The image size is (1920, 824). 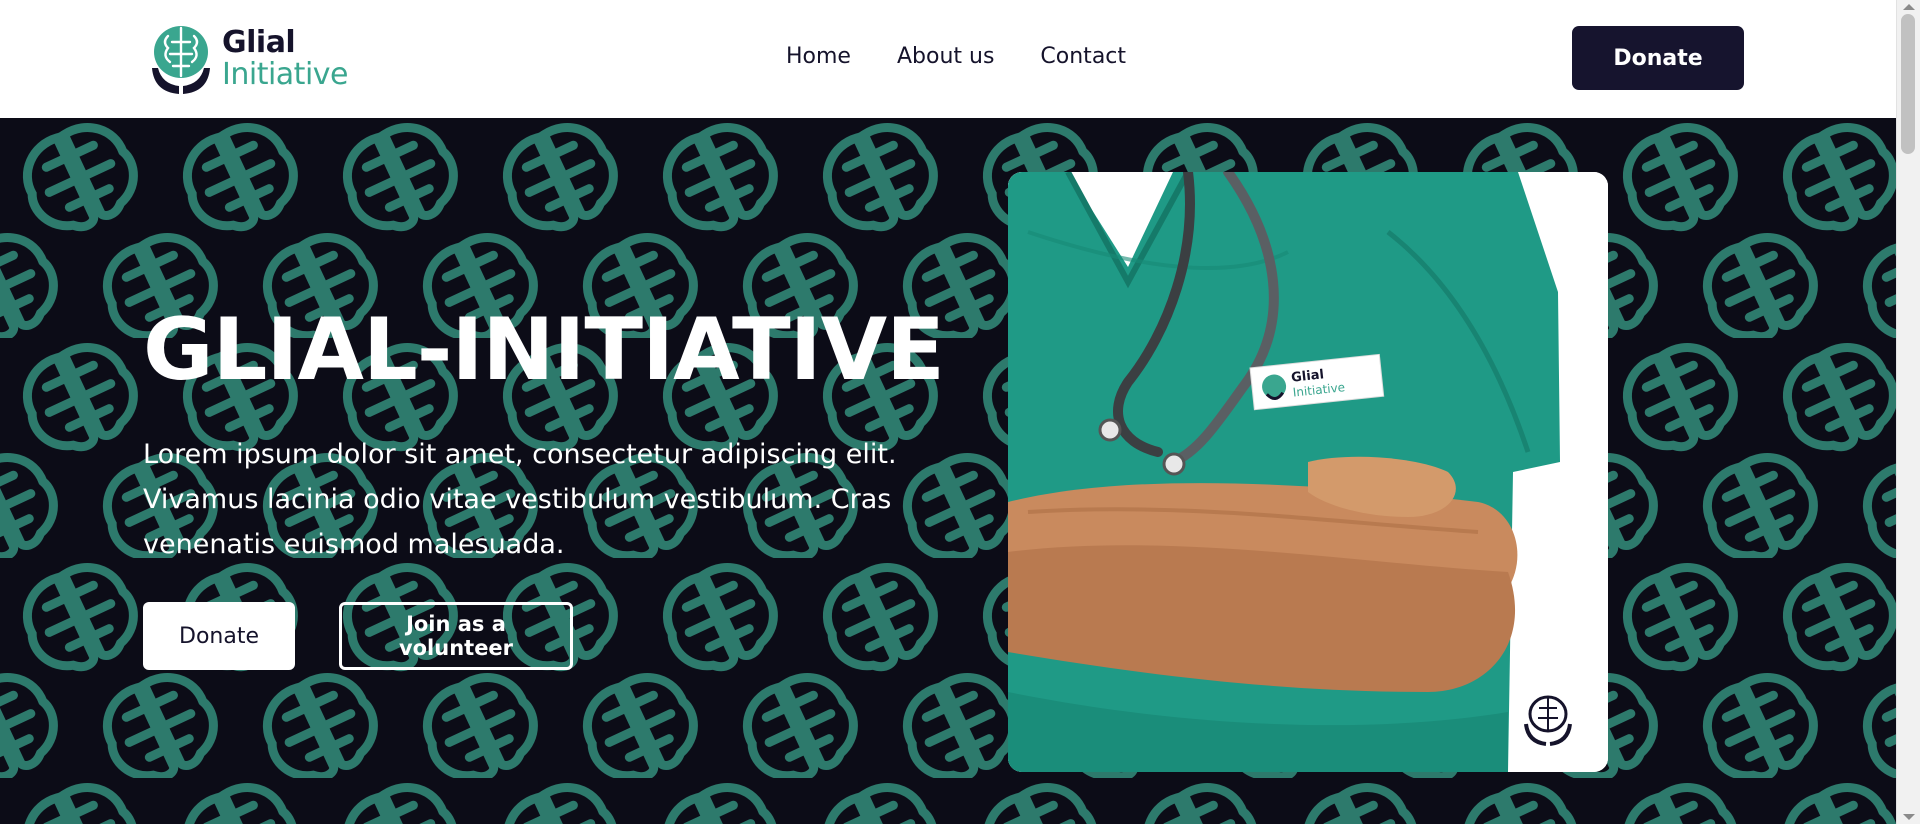 What do you see at coordinates (181, 60) in the screenshot?
I see `brain-in-hands-icon` at bounding box center [181, 60].